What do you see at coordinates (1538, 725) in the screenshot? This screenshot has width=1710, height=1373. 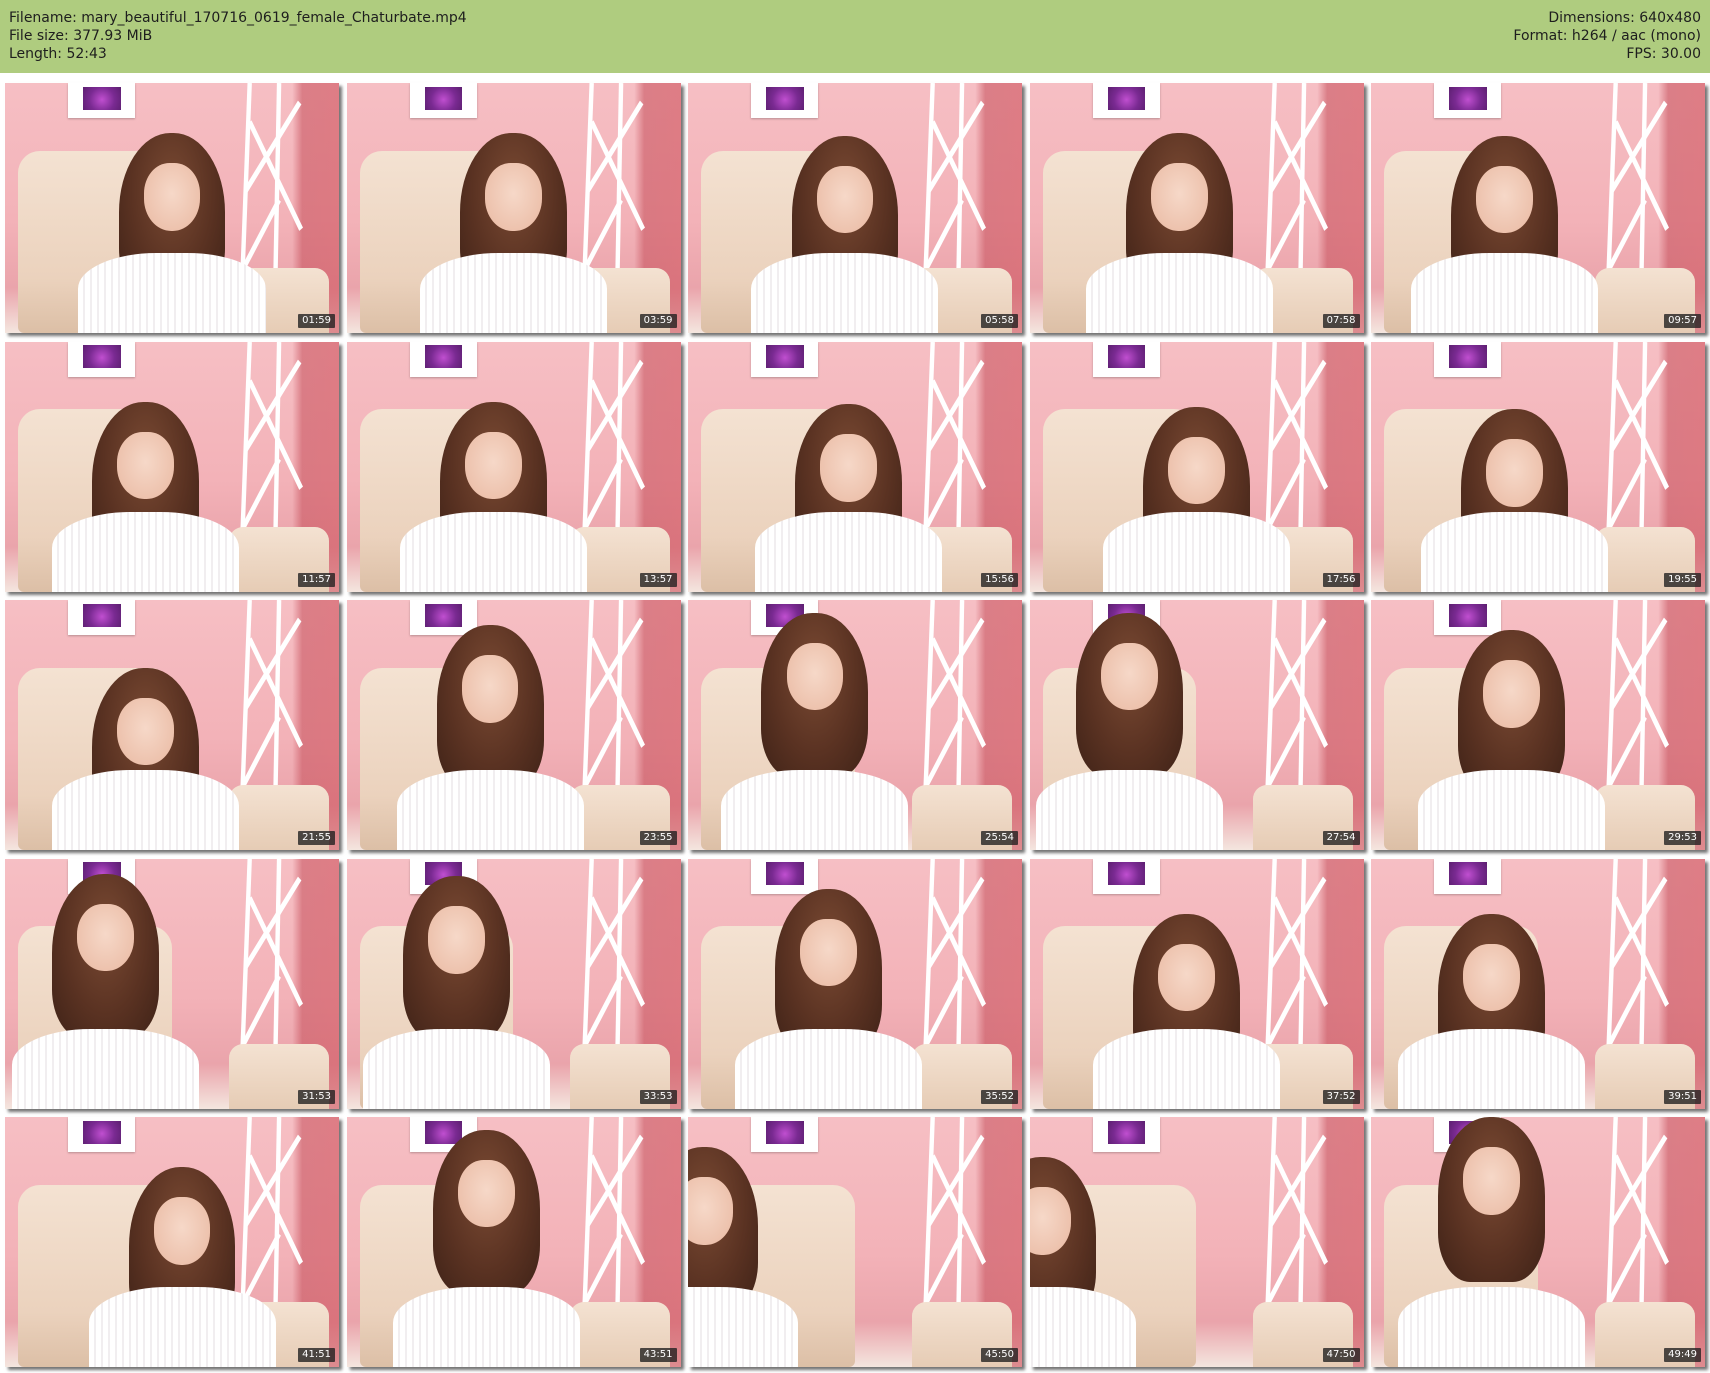 I see `video-thumbnail: 29:53` at bounding box center [1538, 725].